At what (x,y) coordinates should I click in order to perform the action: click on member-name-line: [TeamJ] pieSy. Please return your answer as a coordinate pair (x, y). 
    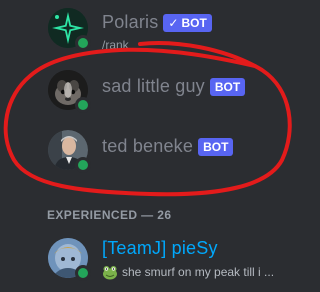
    Looking at the image, I should click on (160, 248).